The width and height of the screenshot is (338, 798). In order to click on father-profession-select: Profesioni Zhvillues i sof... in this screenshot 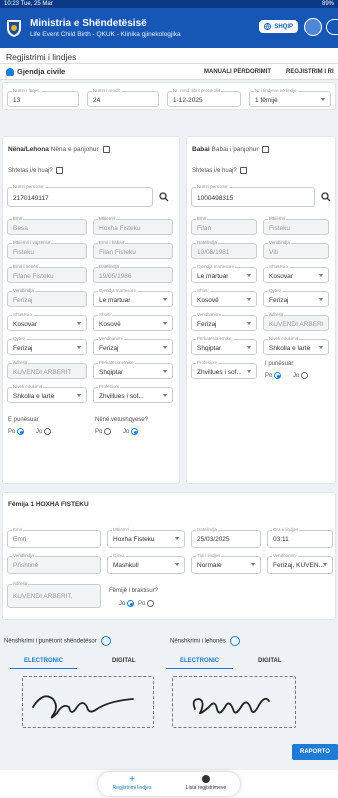, I will do `click(224, 369)`.